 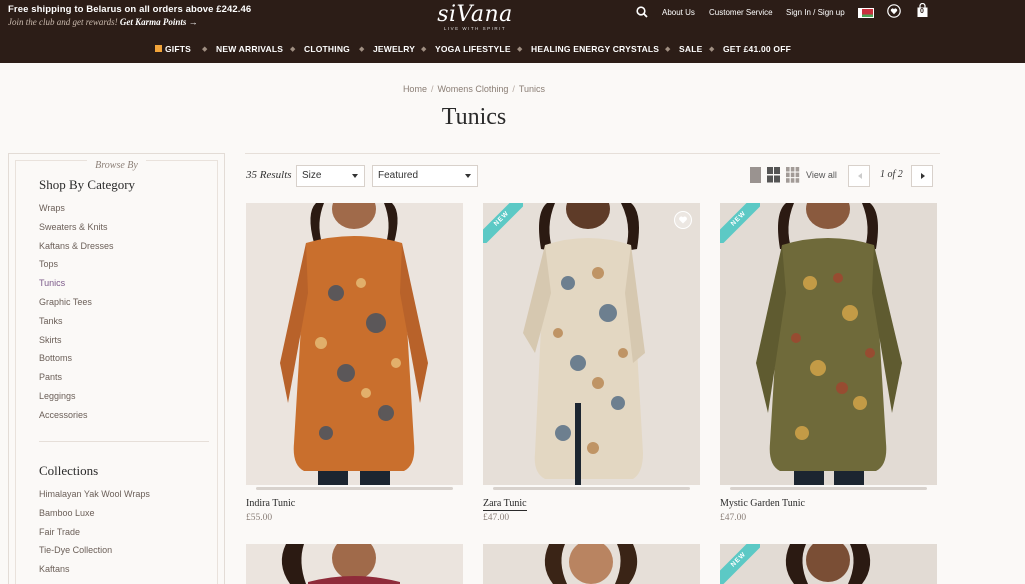 What do you see at coordinates (76, 358) in the screenshot?
I see `category-item-bottoms: Bottoms` at bounding box center [76, 358].